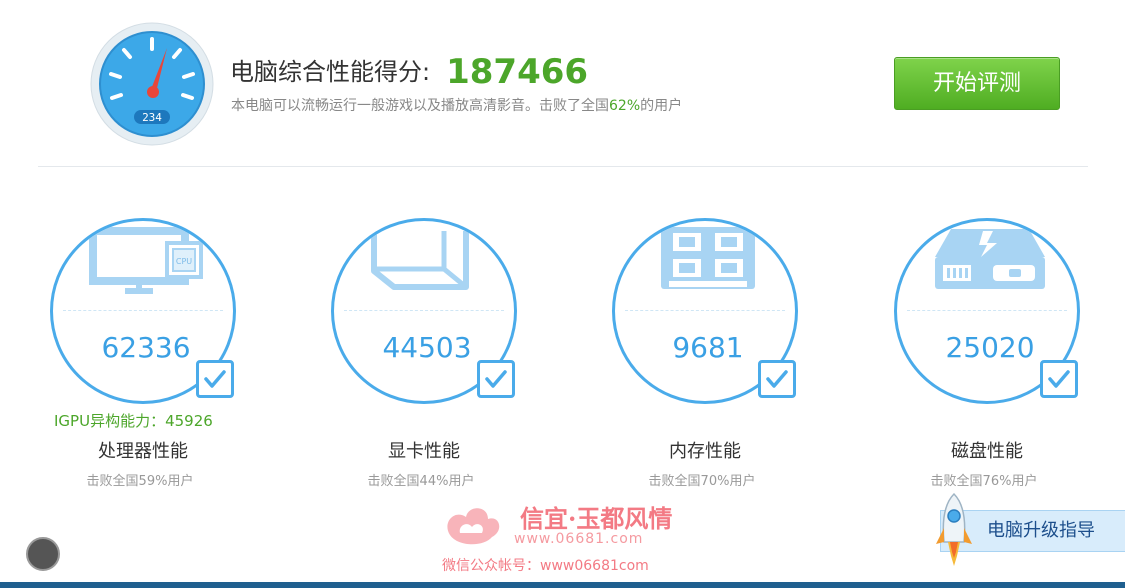  I want to click on memory-checkbox, so click(777, 379).